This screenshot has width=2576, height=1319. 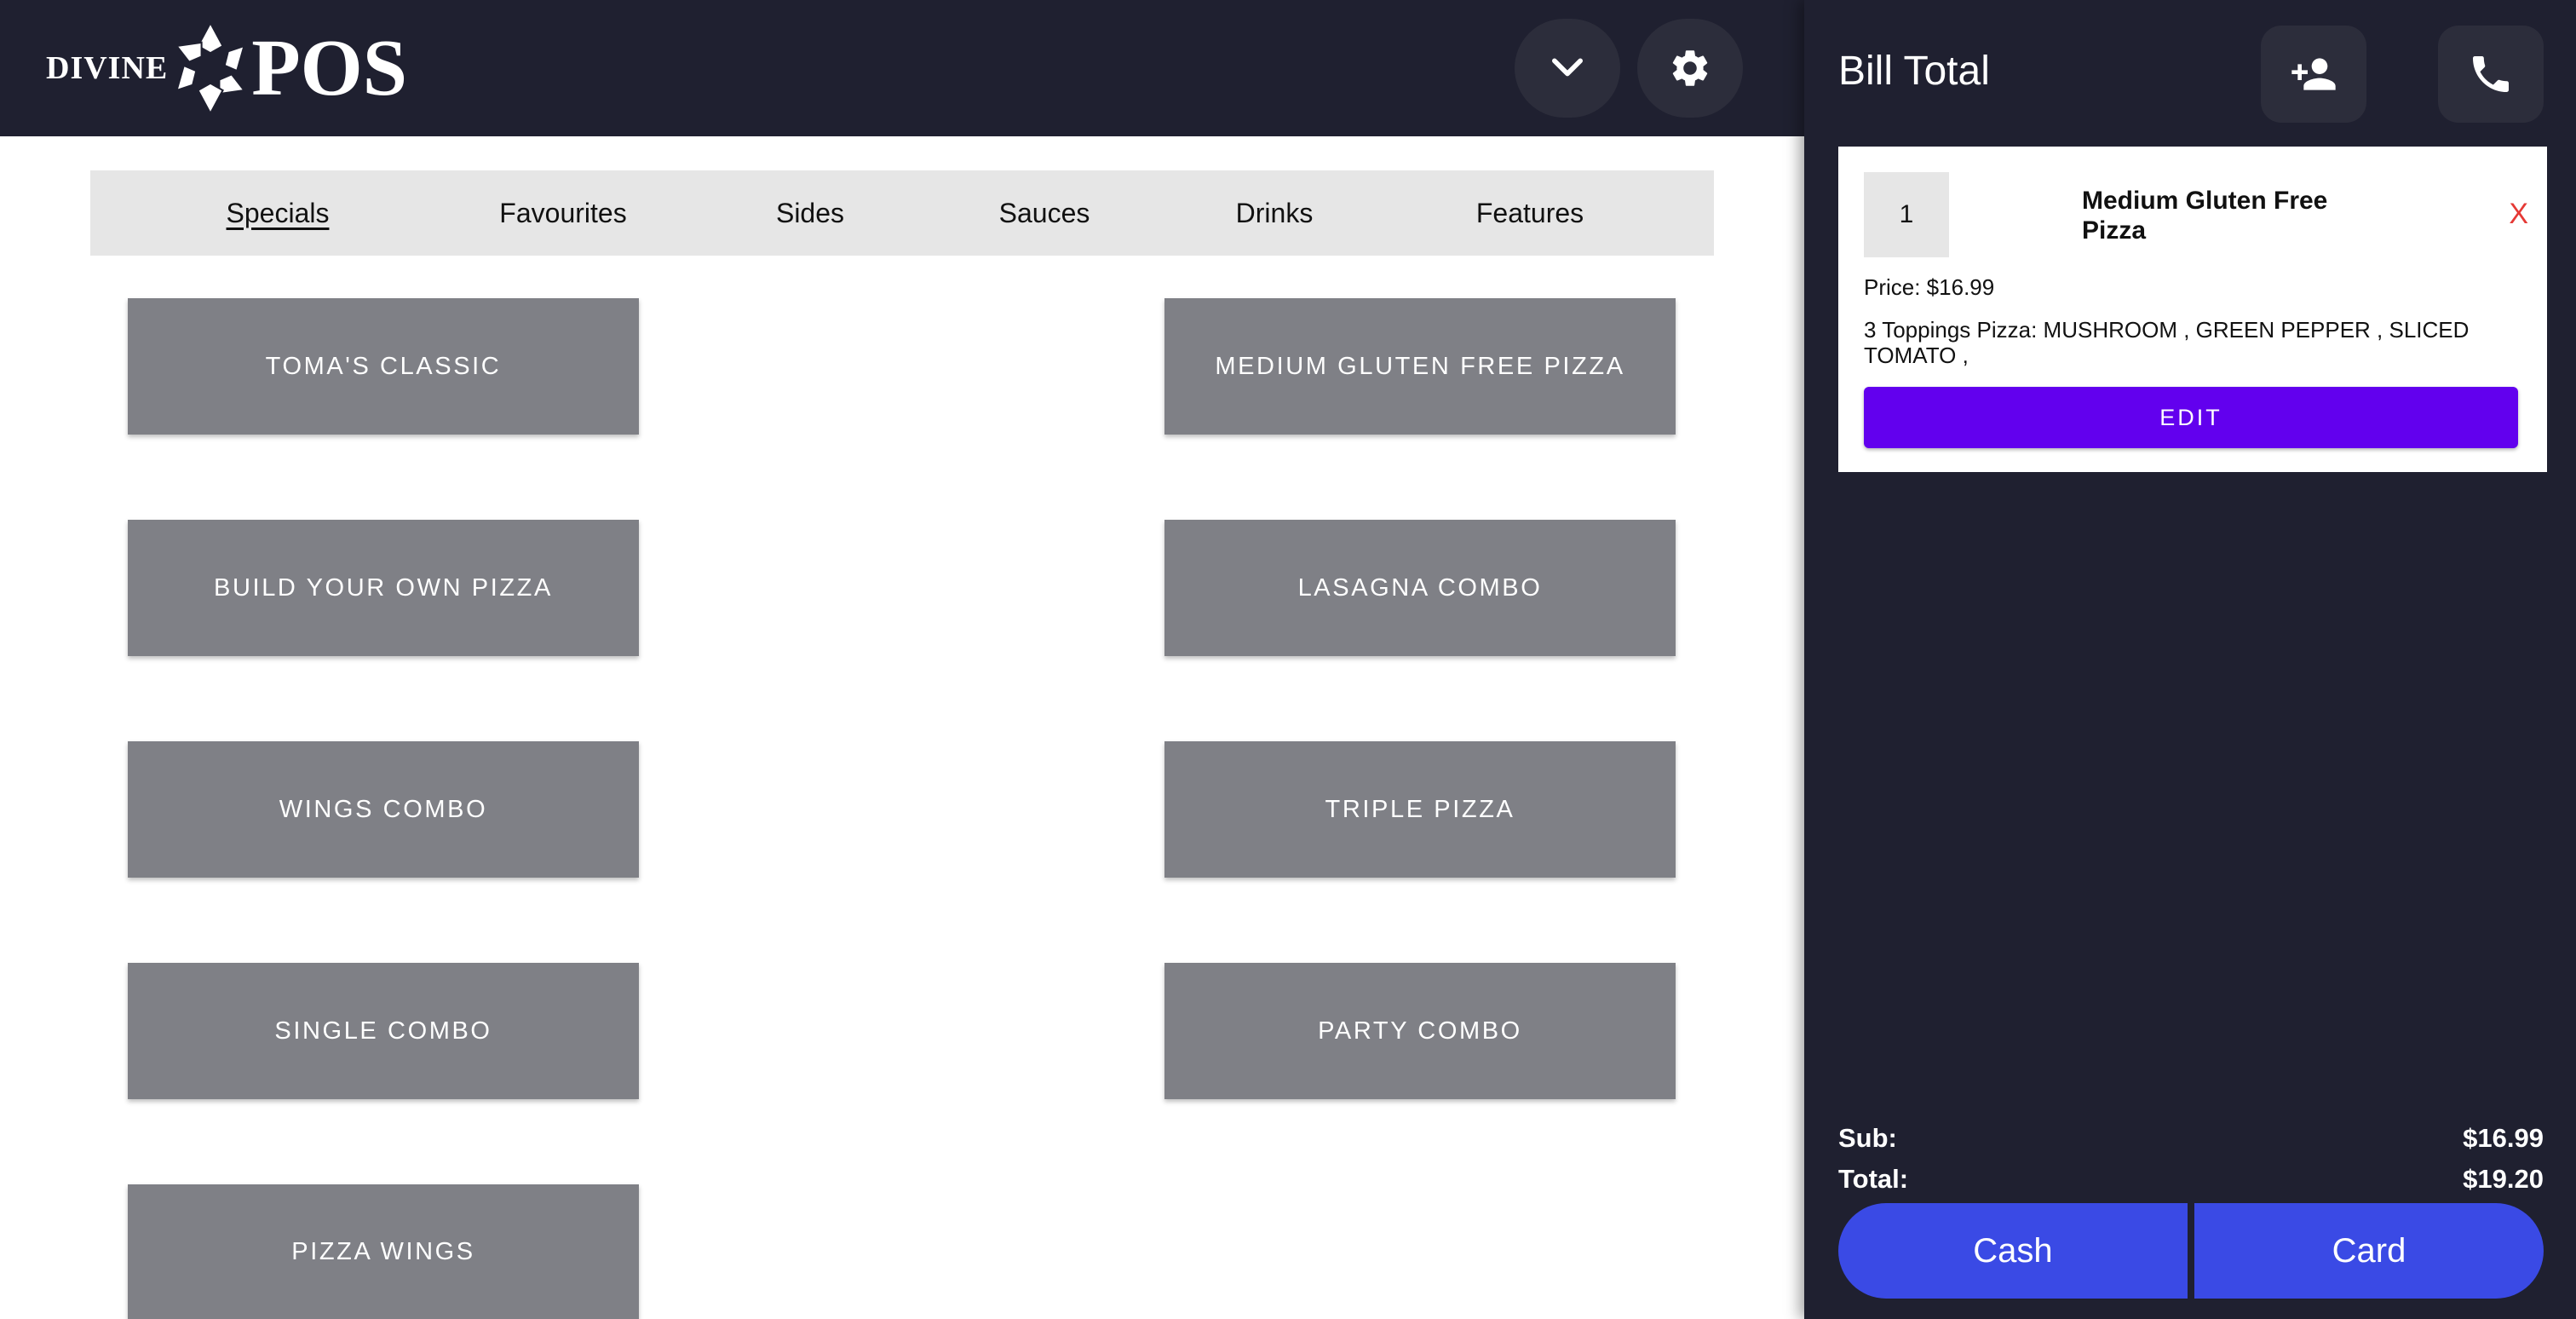 I want to click on logo: DIVINE POS, so click(x=227, y=68).